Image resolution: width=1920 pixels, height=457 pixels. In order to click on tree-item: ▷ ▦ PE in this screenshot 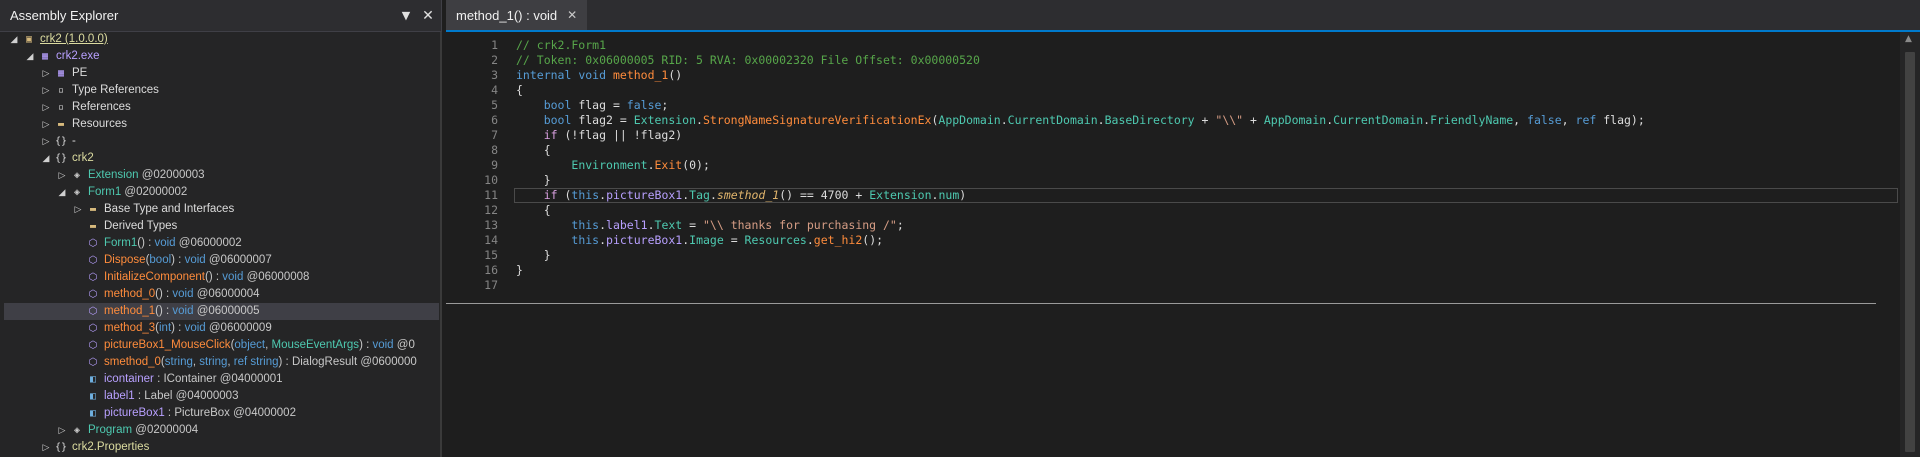, I will do `click(221, 73)`.